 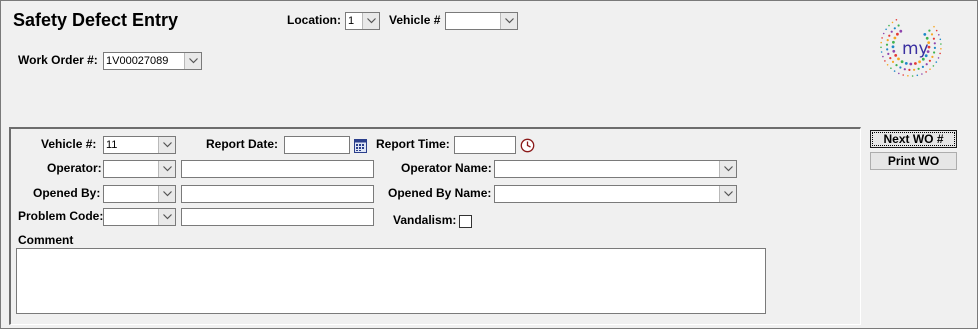 I want to click on problem-code-dropdown, so click(x=139, y=217).